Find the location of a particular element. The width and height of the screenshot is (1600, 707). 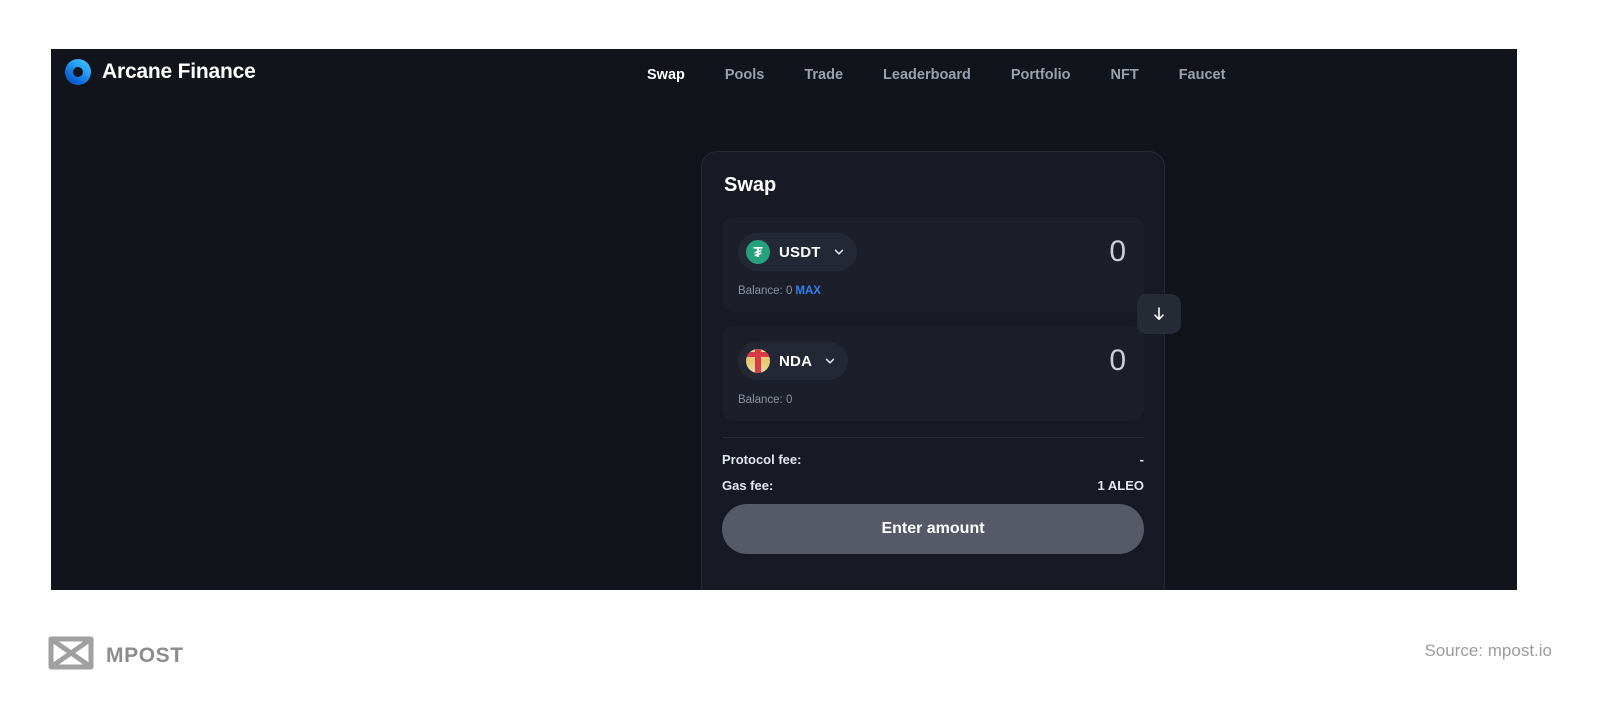

to-token-symbol: NDA is located at coordinates (796, 361).